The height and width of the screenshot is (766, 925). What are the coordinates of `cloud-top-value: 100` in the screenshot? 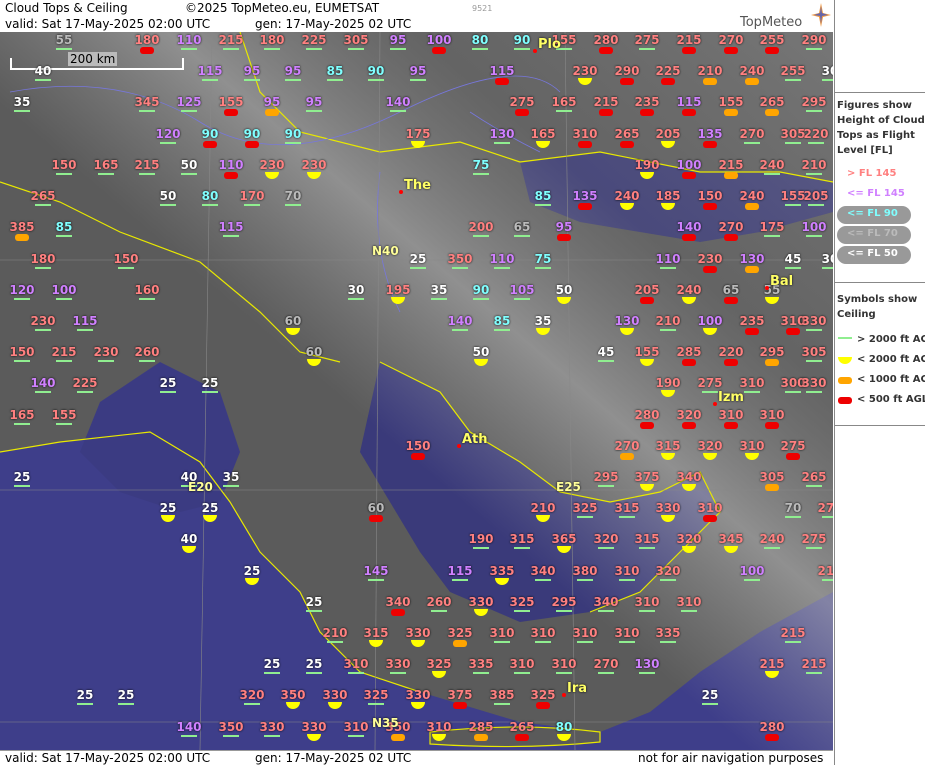 It's located at (439, 40).